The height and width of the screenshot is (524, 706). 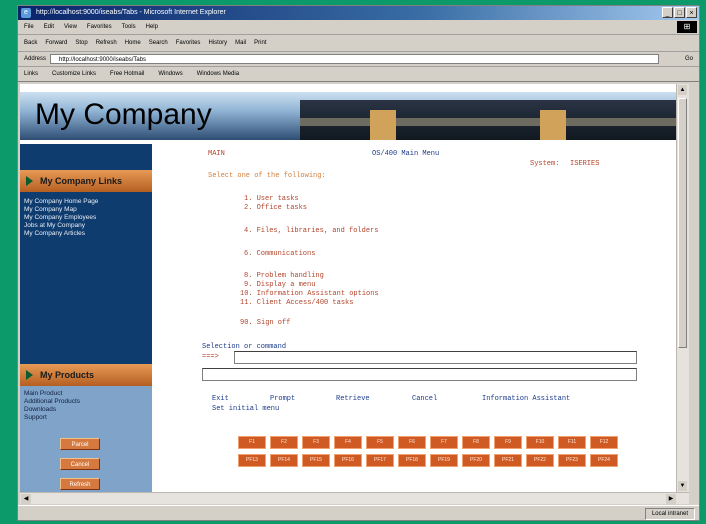 I want to click on menu-view: View, so click(x=70, y=27).